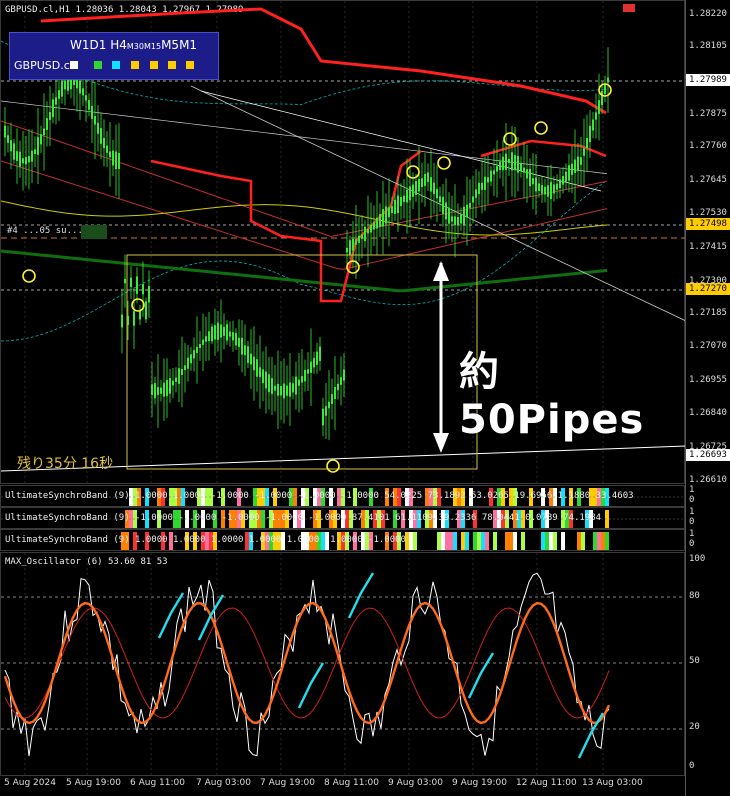  I want to click on time-tick: 7 Aug 03:00, so click(223, 783).